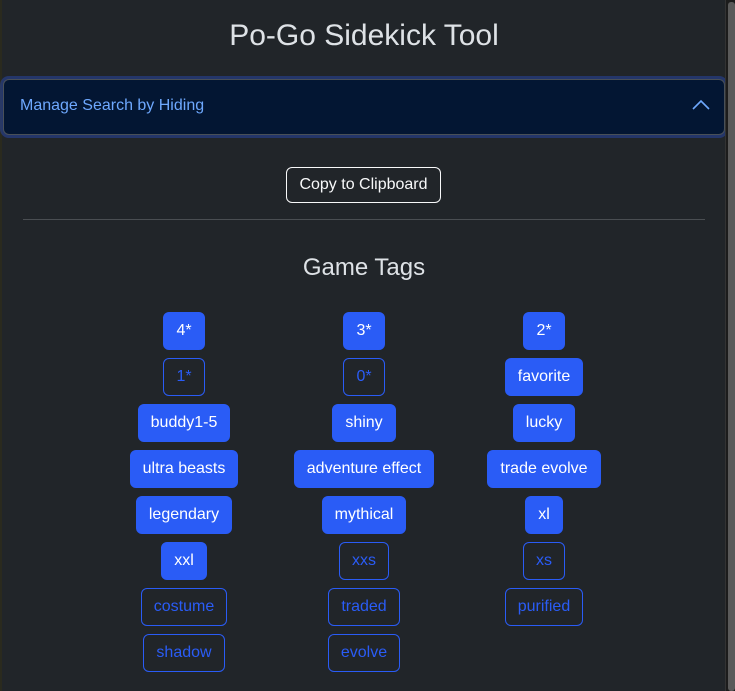 This screenshot has height=691, width=735. What do you see at coordinates (364, 607) in the screenshot?
I see `tag-button: traded` at bounding box center [364, 607].